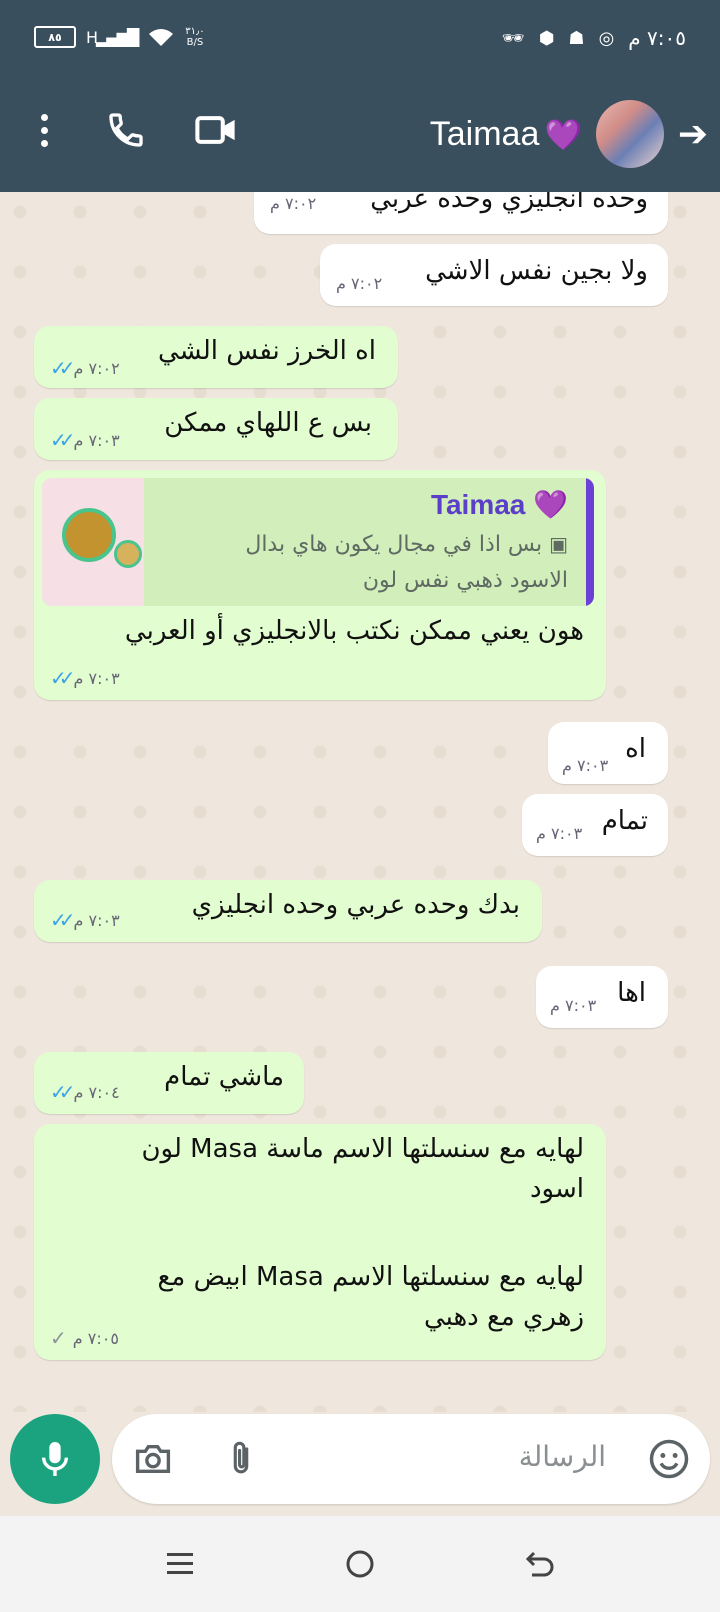 The image size is (720, 1612). Describe the element at coordinates (58, 1338) in the screenshot. I see `sent-tick-icon: ✓` at that location.